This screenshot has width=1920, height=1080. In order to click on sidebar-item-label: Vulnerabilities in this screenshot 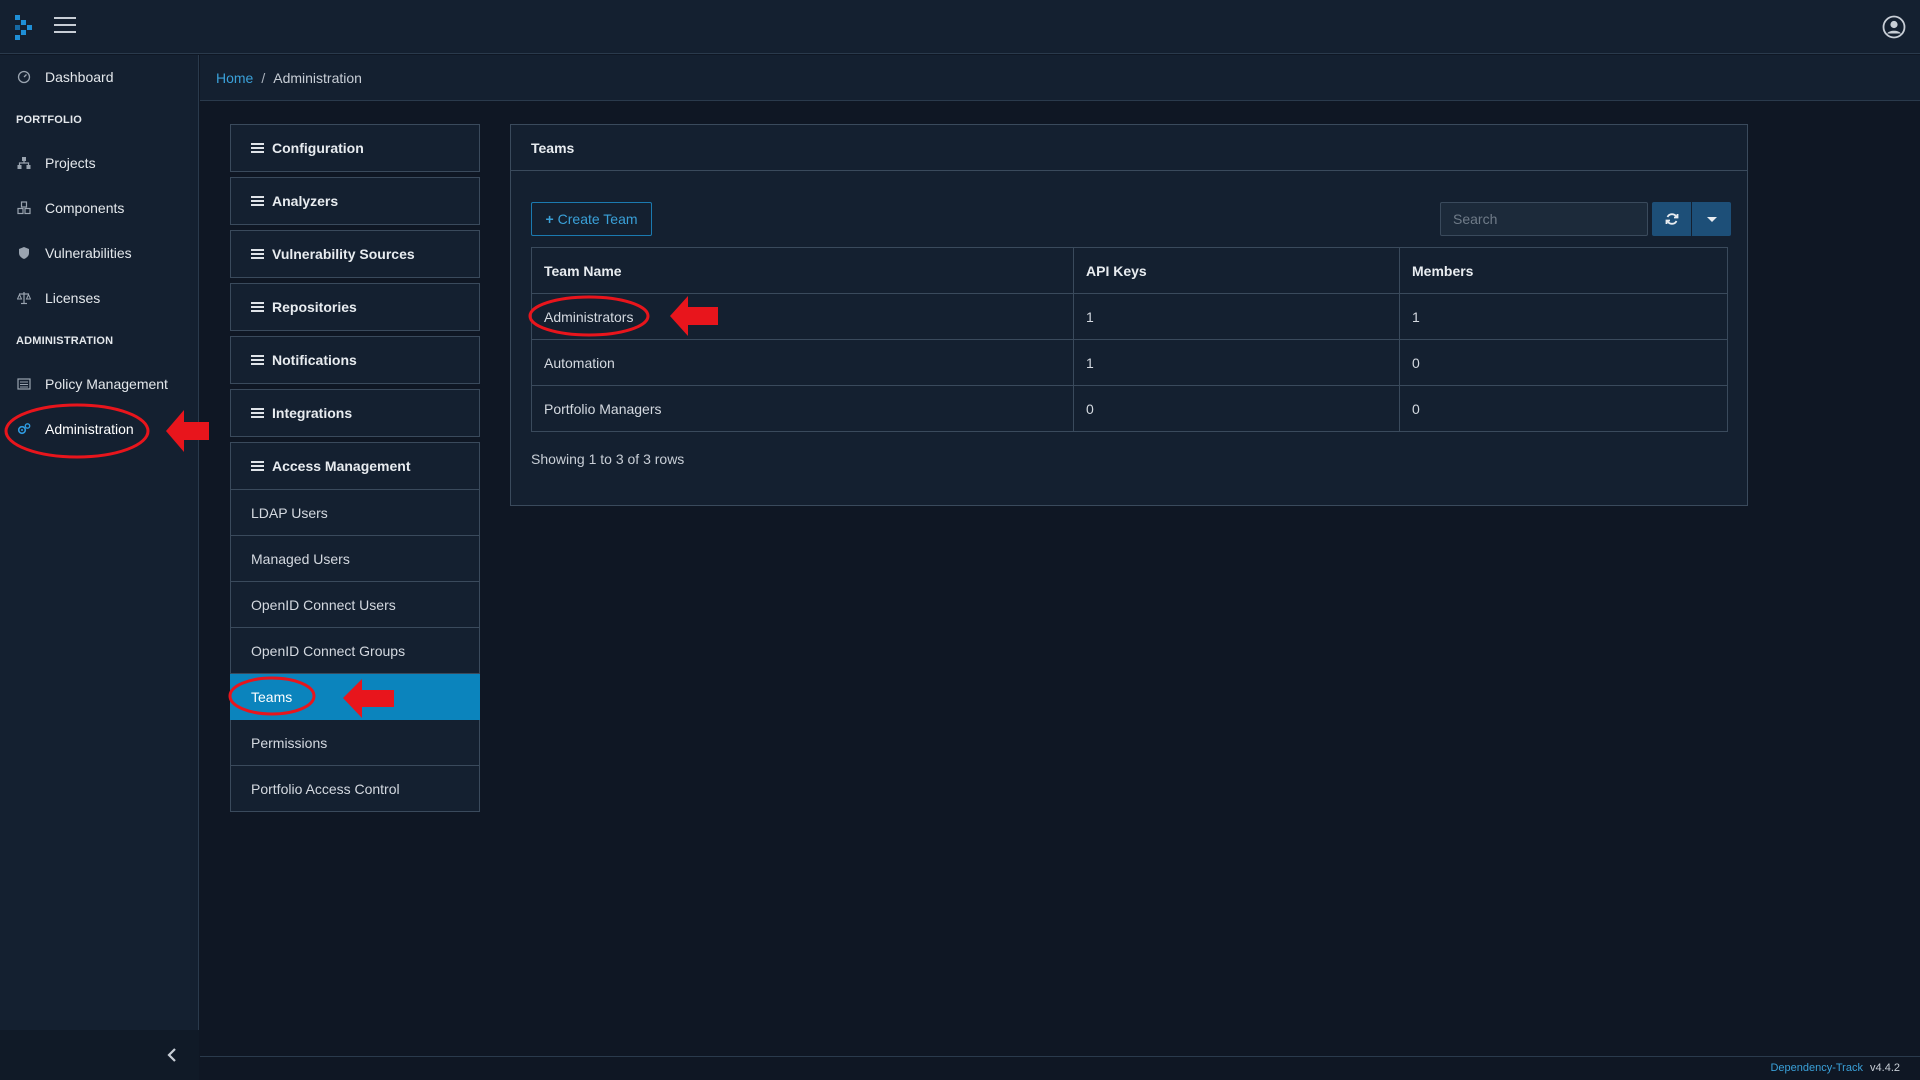, I will do `click(88, 253)`.